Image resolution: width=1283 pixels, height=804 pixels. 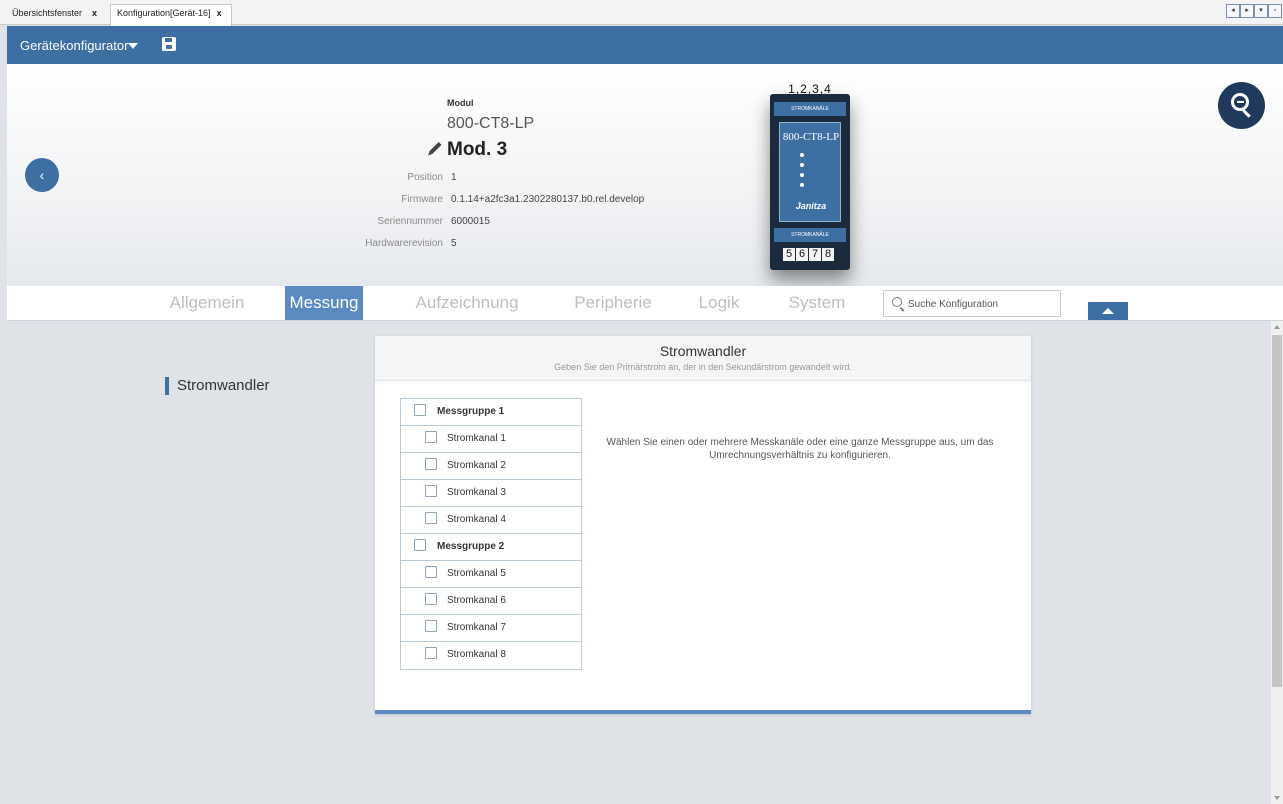 What do you see at coordinates (645, 45) in the screenshot?
I see `app-toolbar: Gerätekonfigurator` at bounding box center [645, 45].